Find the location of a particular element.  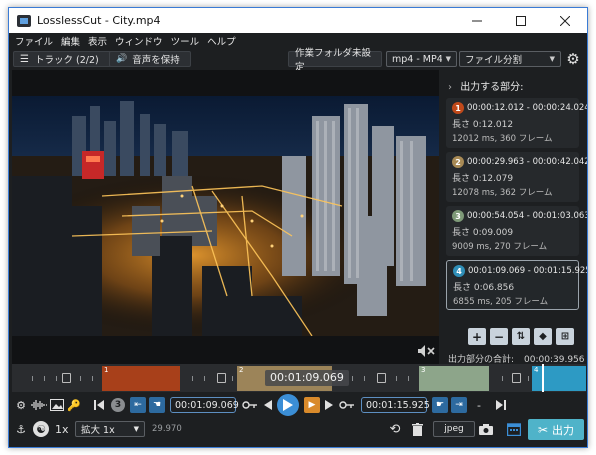

set-end-hand-button: ☛ is located at coordinates (440, 405).